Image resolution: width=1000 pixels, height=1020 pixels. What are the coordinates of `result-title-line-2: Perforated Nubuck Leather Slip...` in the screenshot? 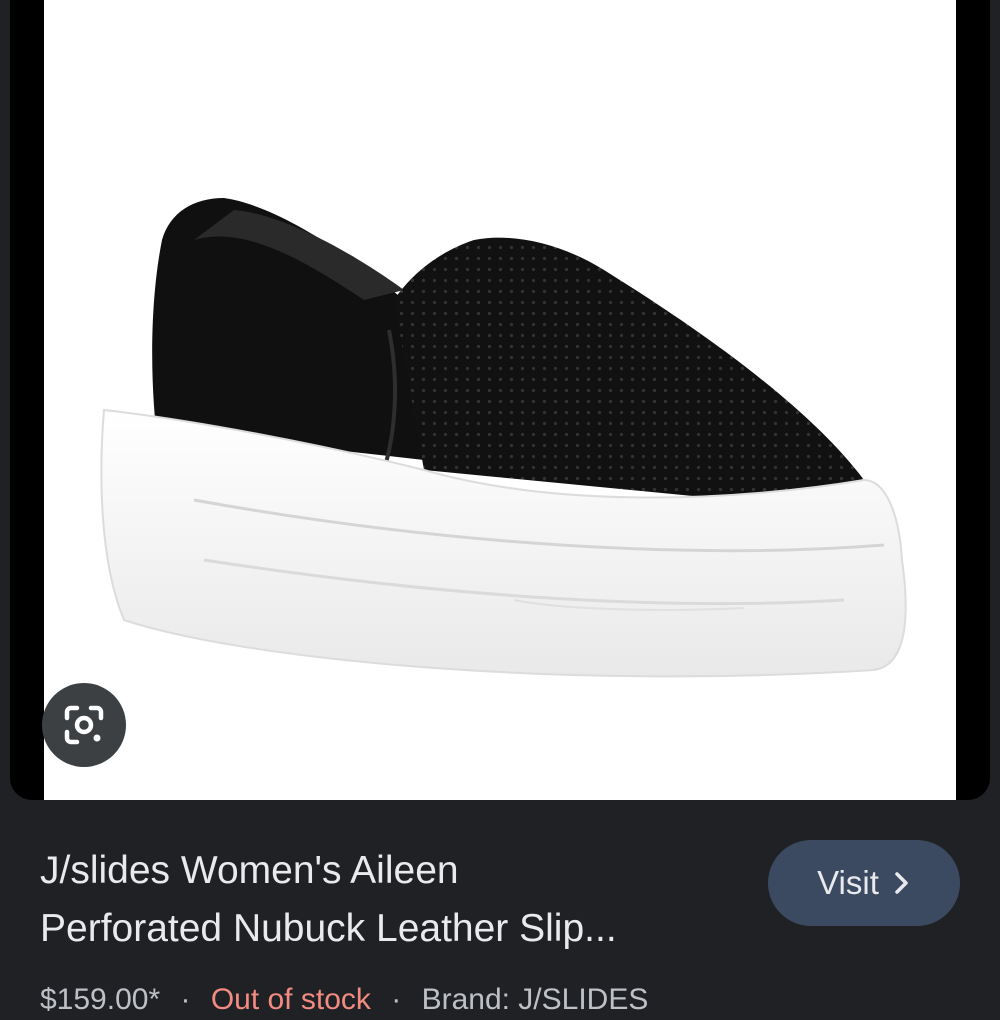 It's located at (328, 928).